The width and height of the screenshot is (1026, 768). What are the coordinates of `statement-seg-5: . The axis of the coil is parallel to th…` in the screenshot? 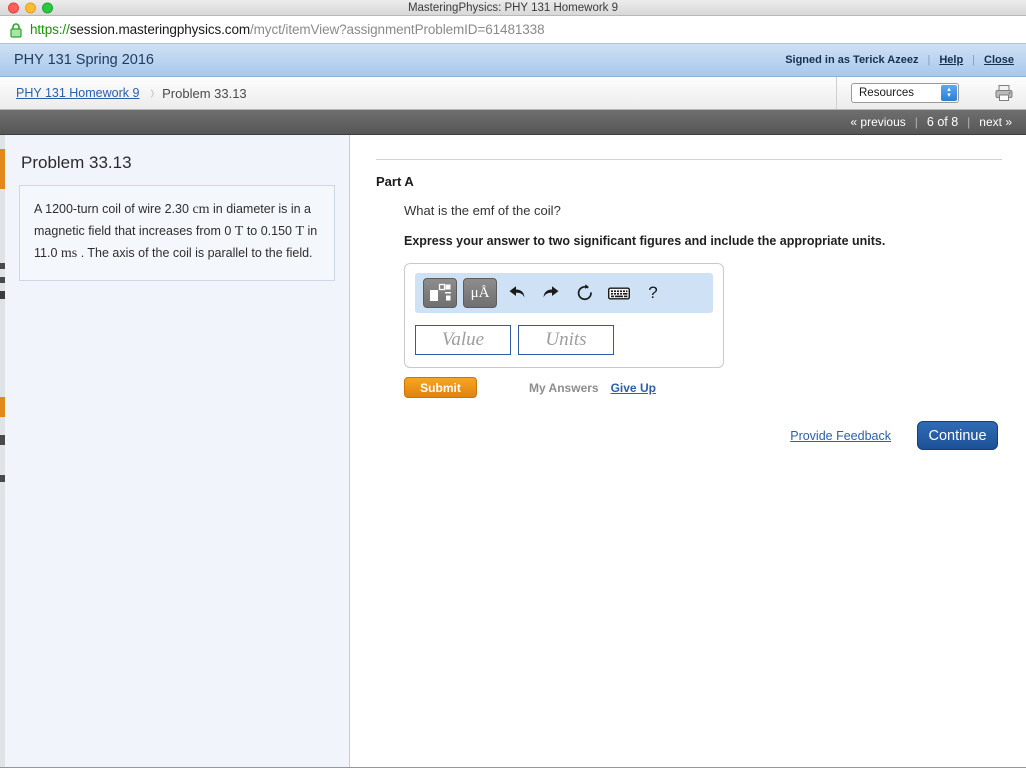 It's located at (195, 253).